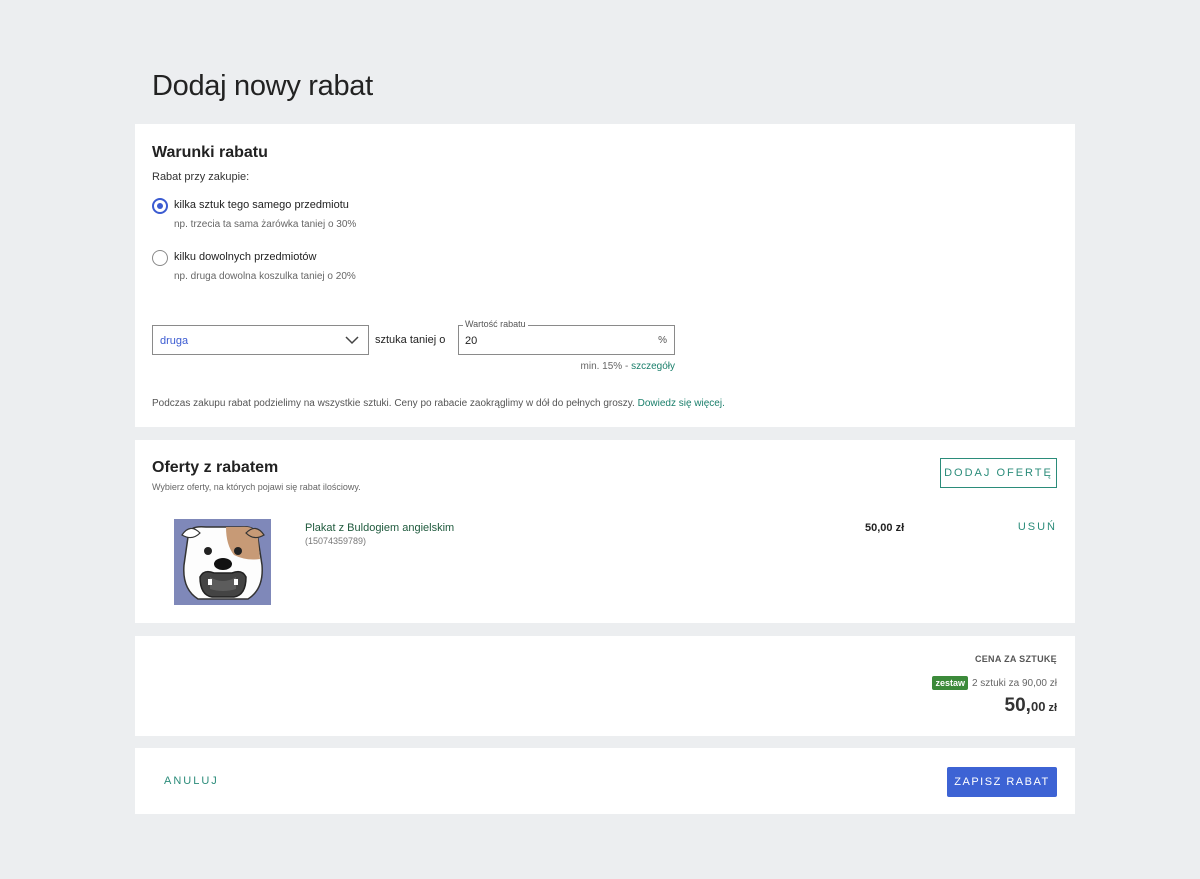  What do you see at coordinates (1002, 782) in the screenshot?
I see `save-discount-button: ZAPISZ RABAT` at bounding box center [1002, 782].